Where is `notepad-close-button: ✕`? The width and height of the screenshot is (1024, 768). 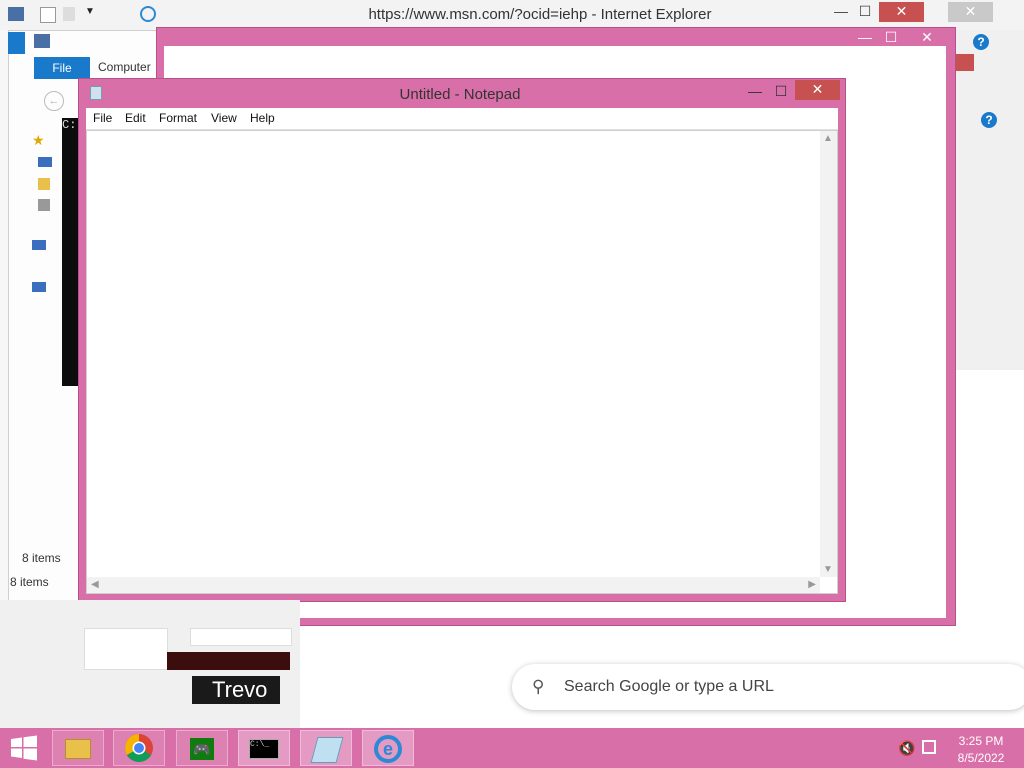
notepad-close-button: ✕ is located at coordinates (817, 90).